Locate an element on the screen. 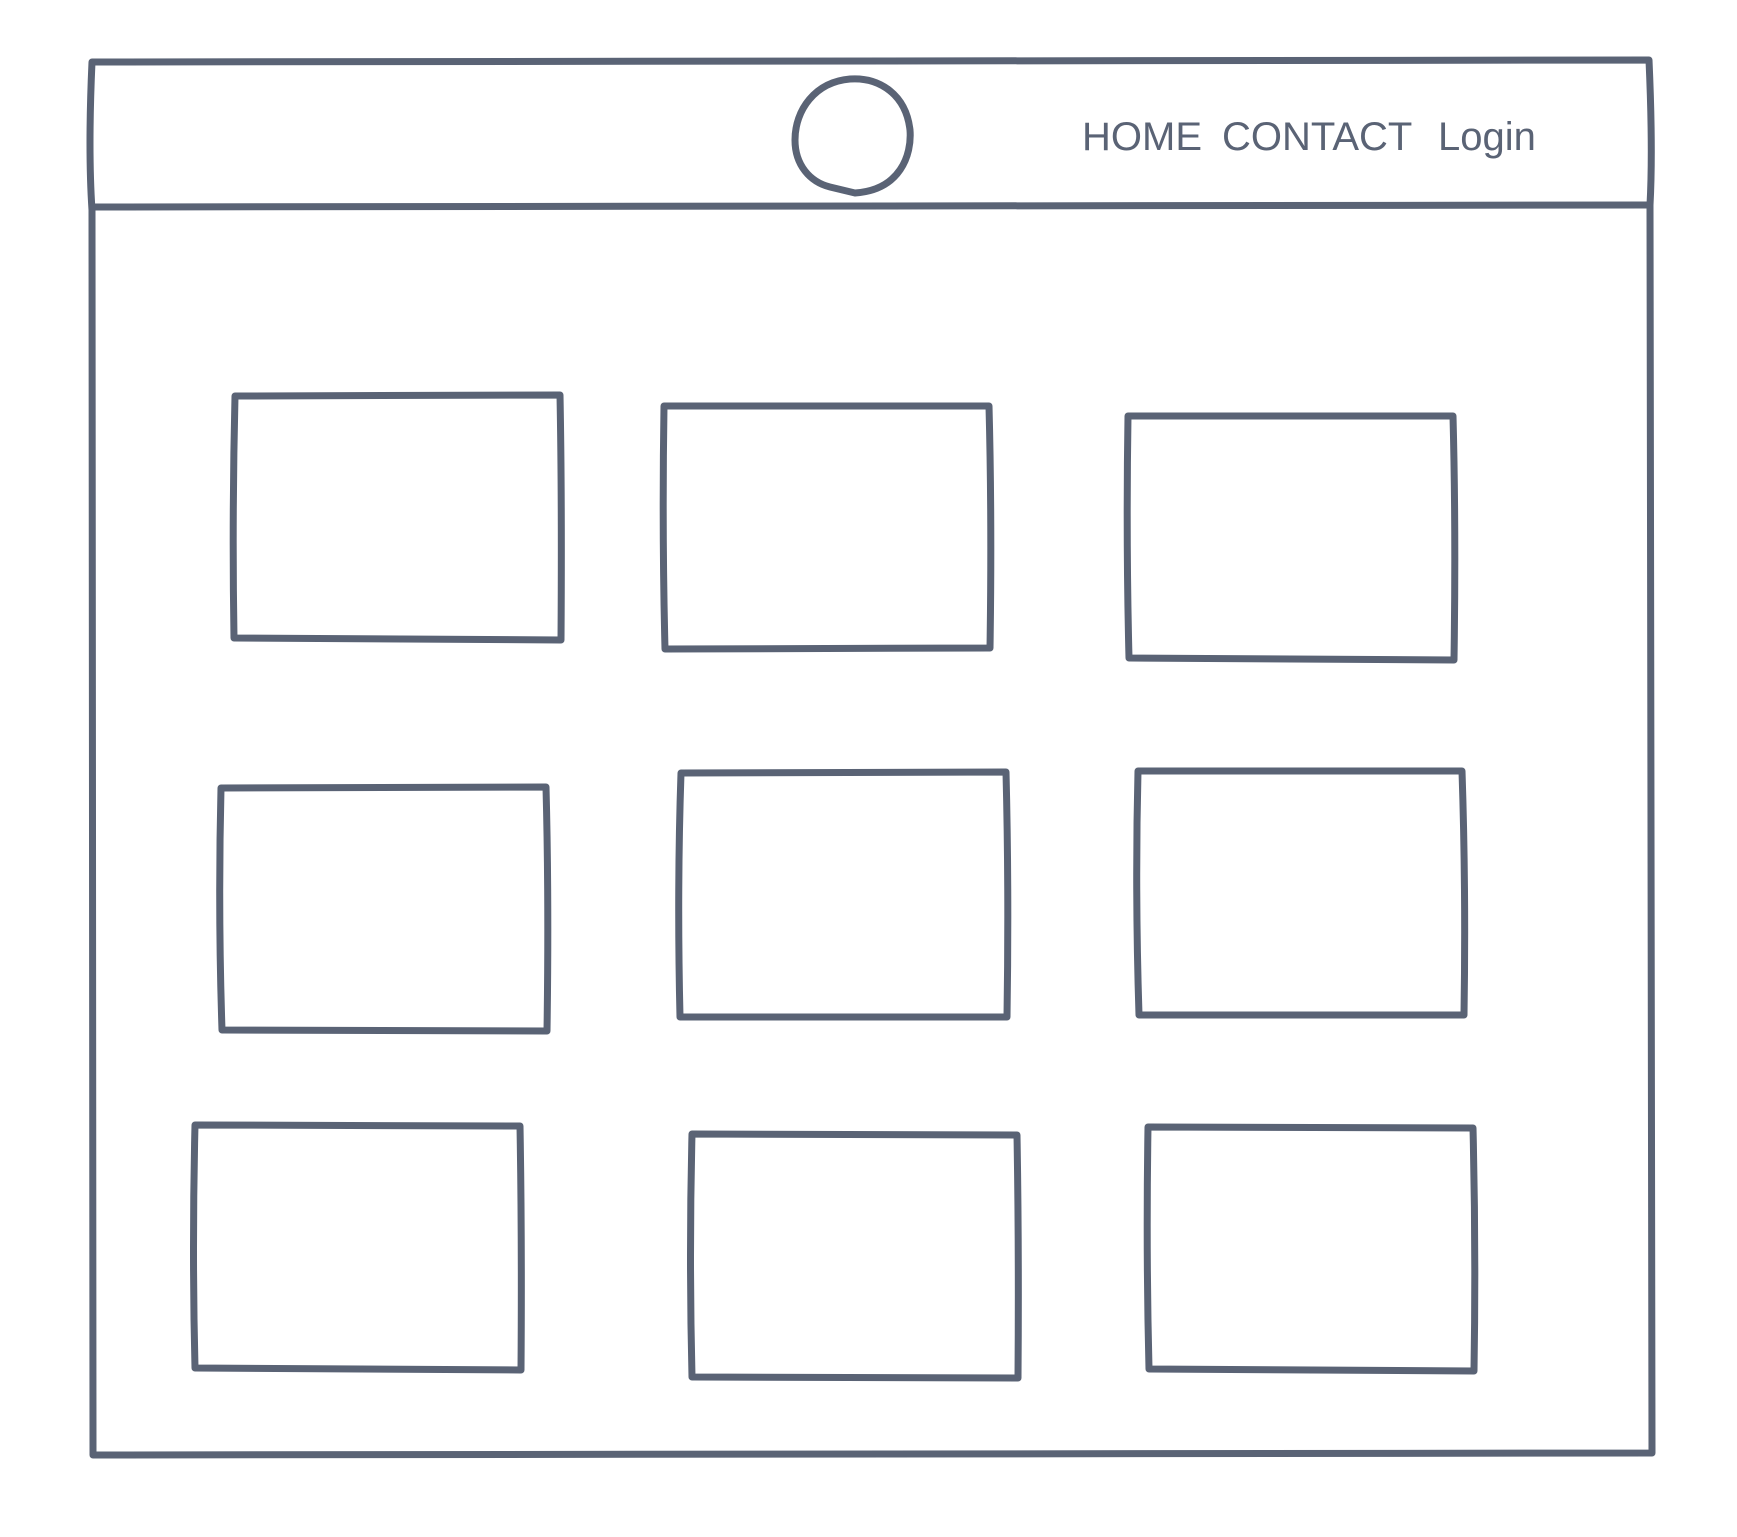 The width and height of the screenshot is (1737, 1537). nav-bar: HOME CONTACT Login is located at coordinates (1309, 137).